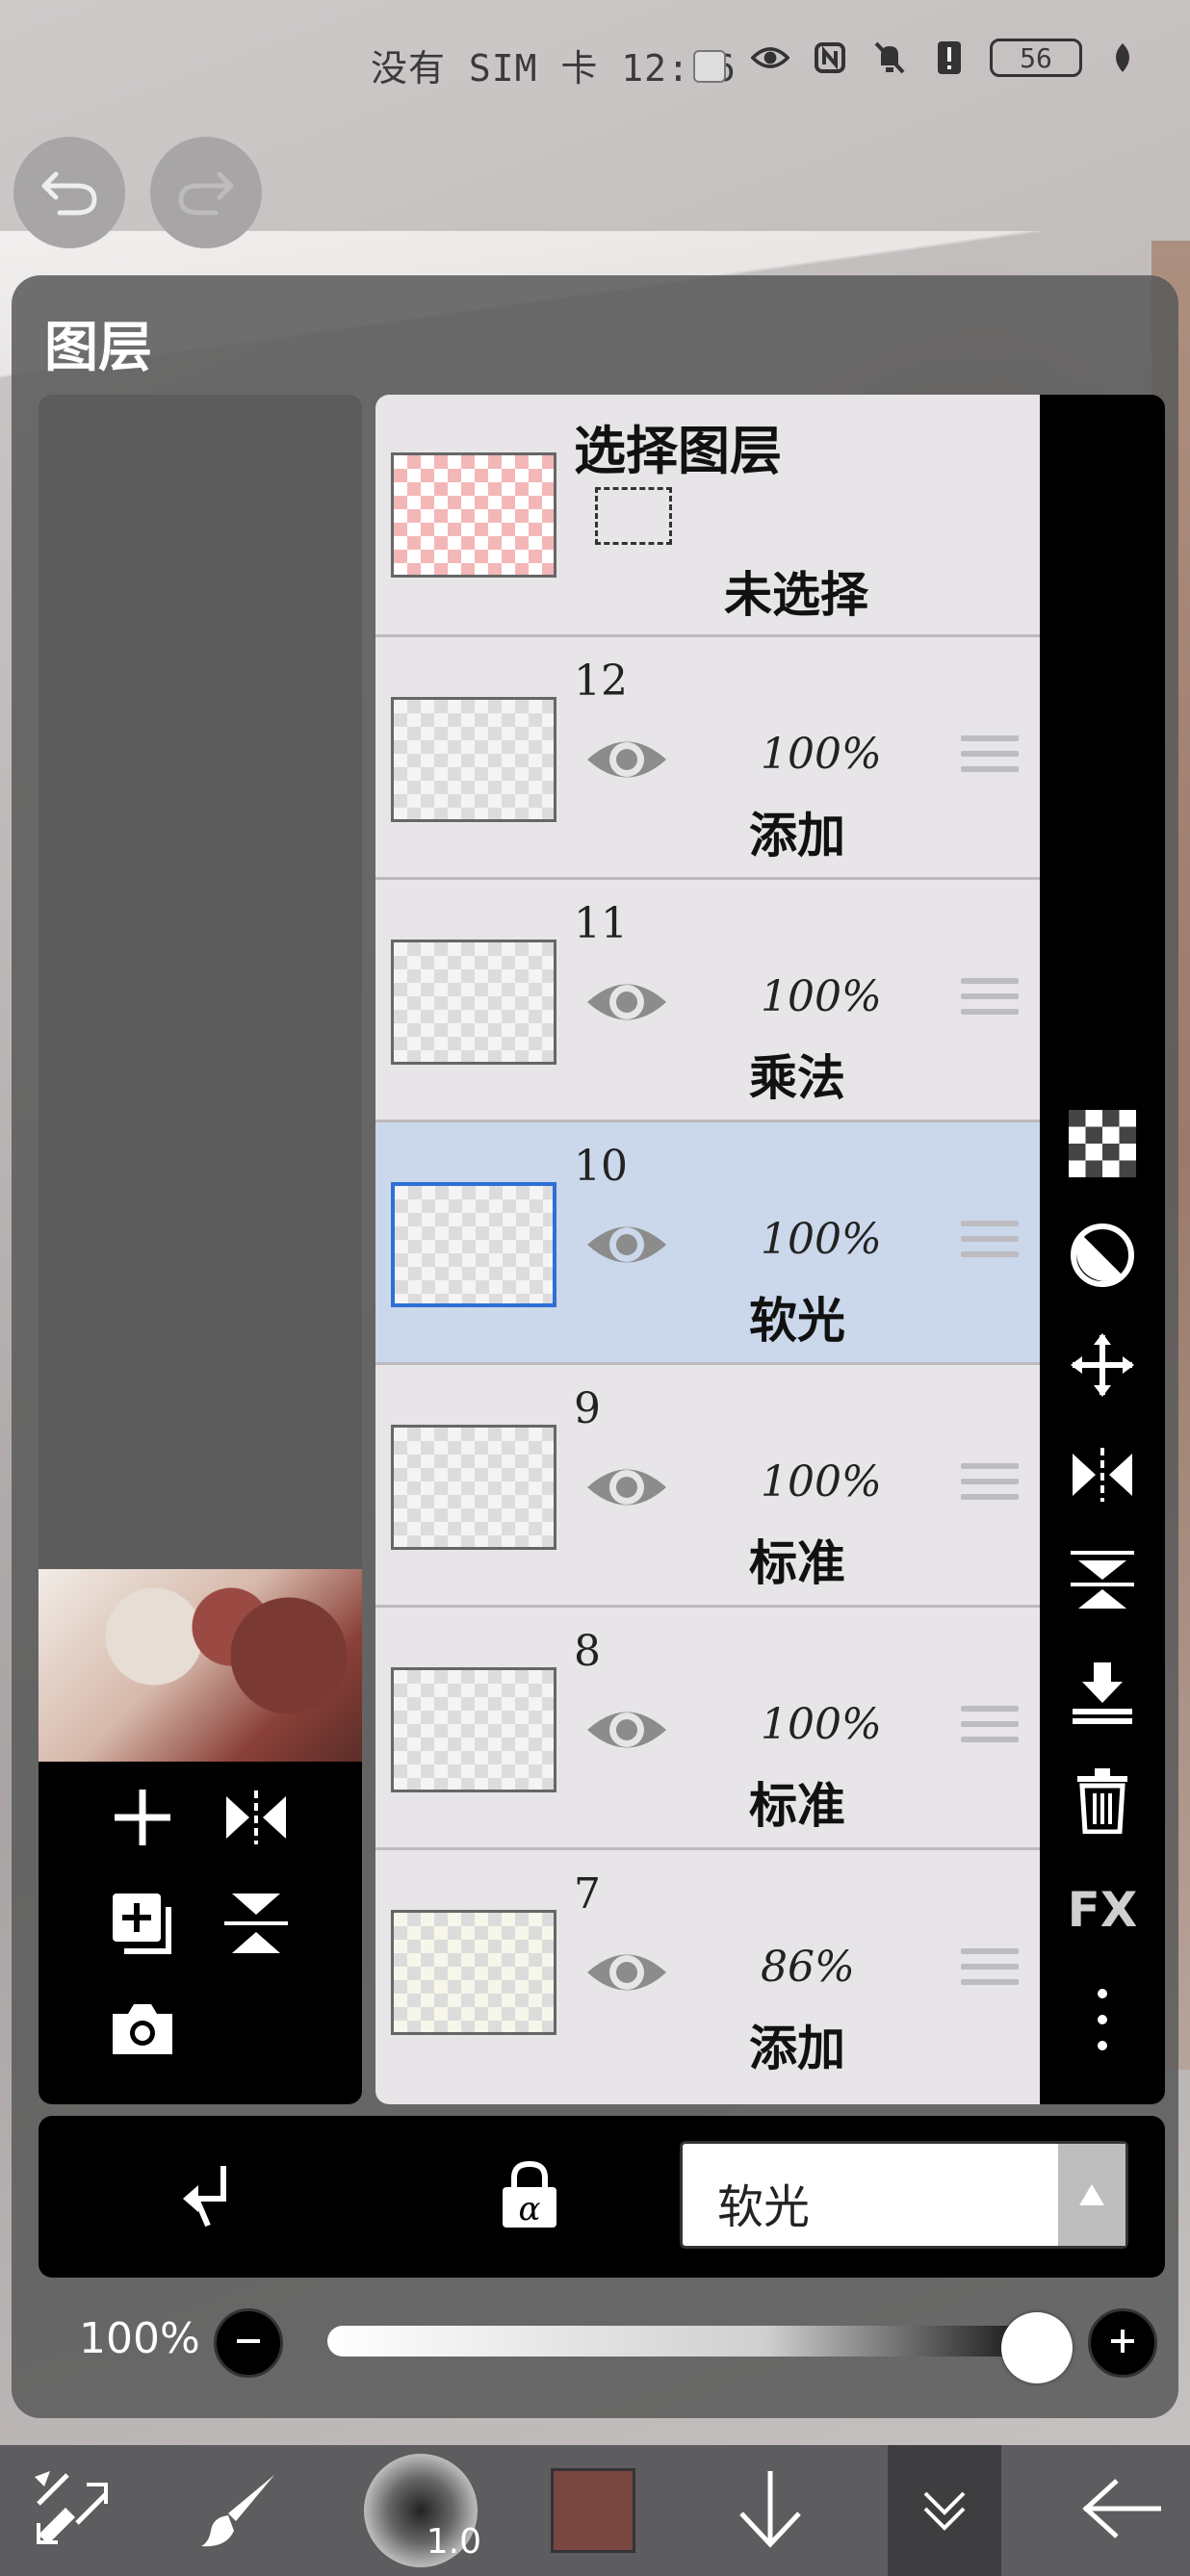 The image size is (1190, 2576). What do you see at coordinates (633, 516) in the screenshot?
I see `selection-marquee-icon` at bounding box center [633, 516].